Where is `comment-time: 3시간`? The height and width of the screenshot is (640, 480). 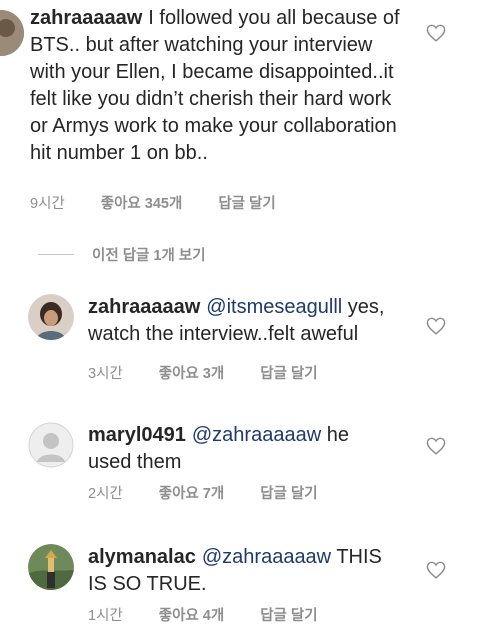
comment-time: 3시간 is located at coordinates (105, 374).